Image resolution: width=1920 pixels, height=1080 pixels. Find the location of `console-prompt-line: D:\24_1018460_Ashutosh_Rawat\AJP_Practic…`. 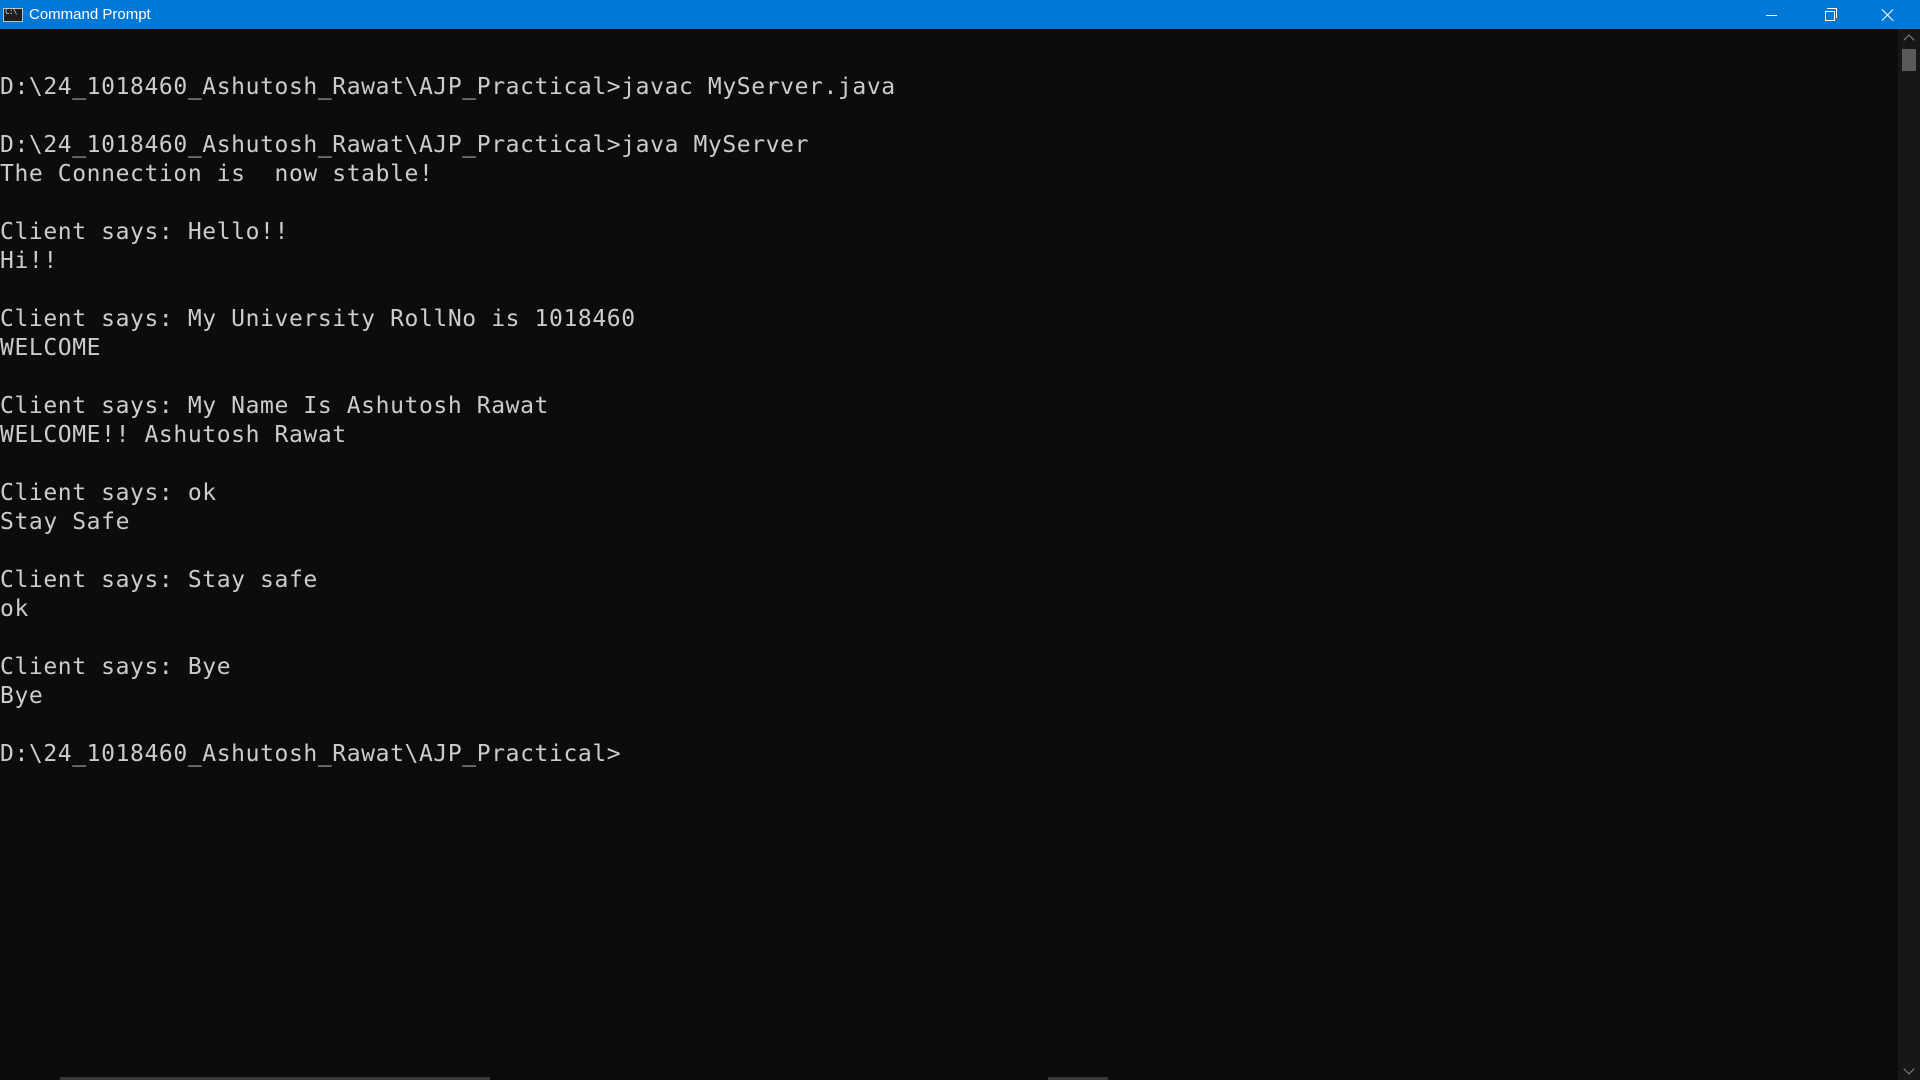

console-prompt-line: D:\24_1018460_Ashutosh_Rawat\AJP_Practic… is located at coordinates (310, 754).